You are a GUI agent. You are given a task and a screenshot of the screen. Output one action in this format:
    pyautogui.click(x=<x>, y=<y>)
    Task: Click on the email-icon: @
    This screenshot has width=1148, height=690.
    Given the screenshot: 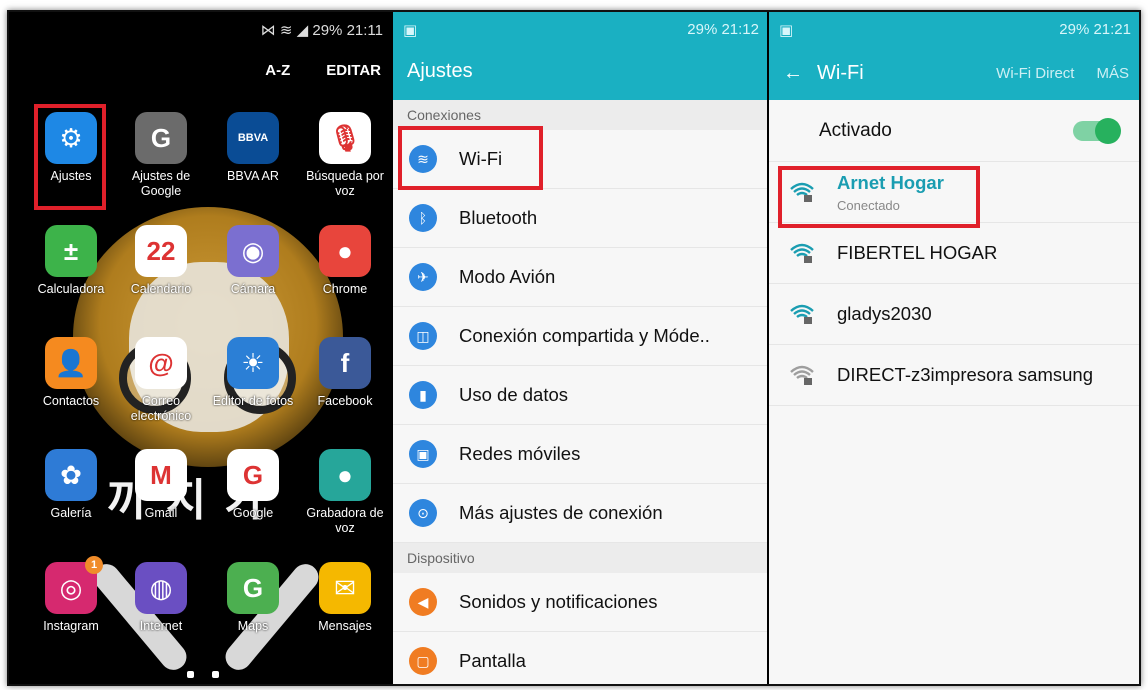 What is the action you would take?
    pyautogui.click(x=161, y=363)
    